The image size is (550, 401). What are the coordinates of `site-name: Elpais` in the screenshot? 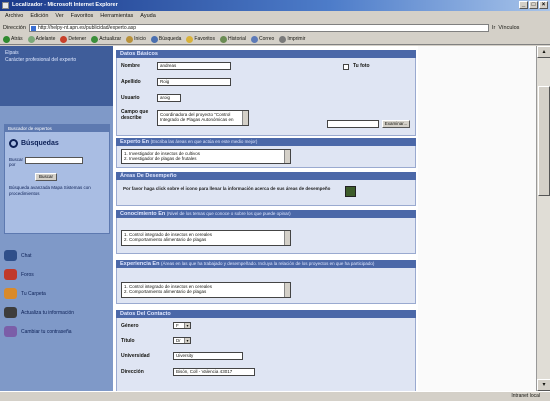 It's located at (12, 53).